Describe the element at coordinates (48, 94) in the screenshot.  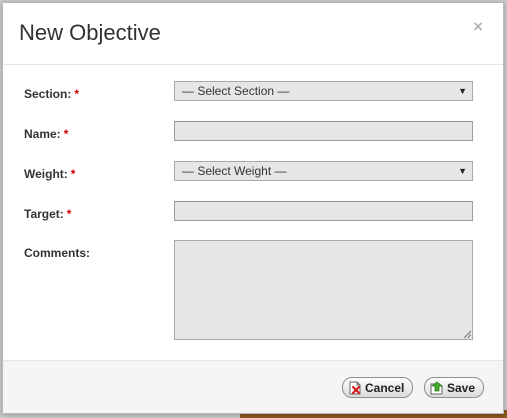
I see `section-label-text: Section:` at that location.